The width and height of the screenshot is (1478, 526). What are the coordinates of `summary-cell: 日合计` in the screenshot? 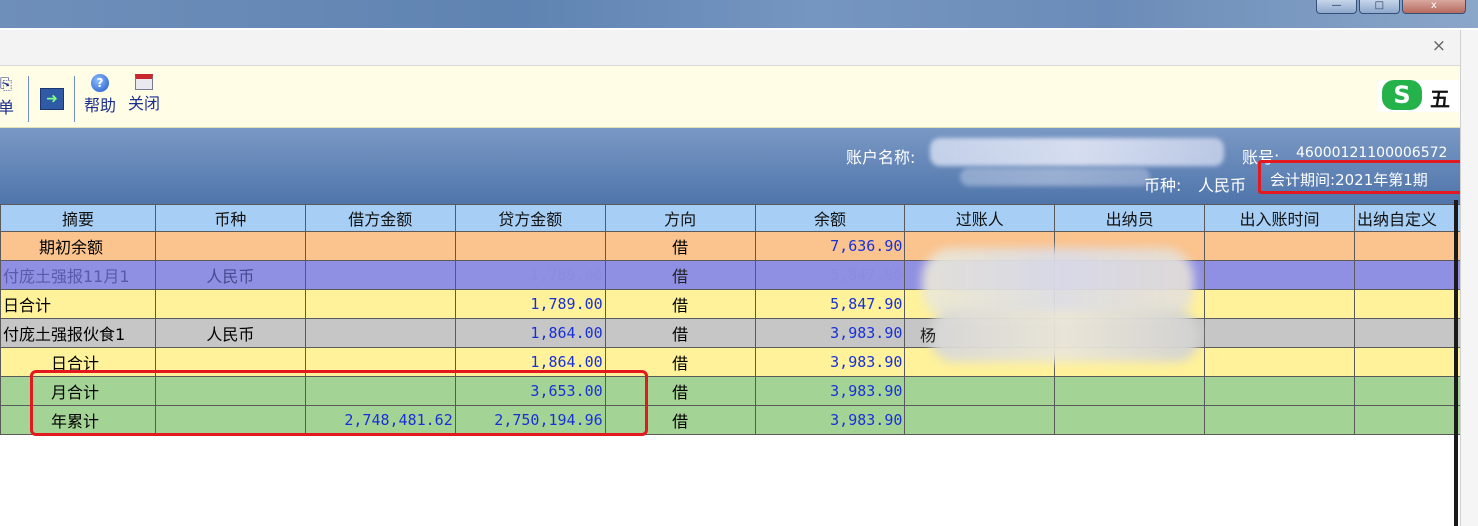 It's located at (78, 304).